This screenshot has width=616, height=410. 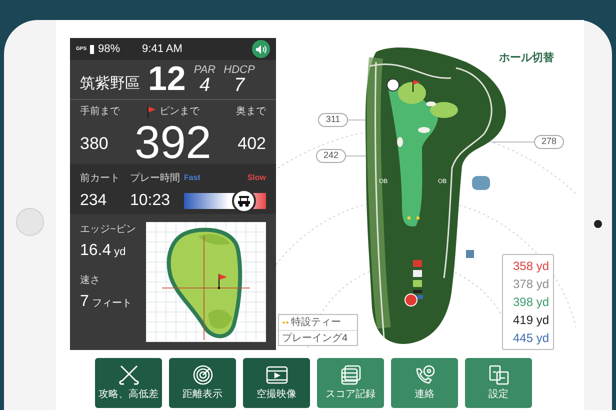 What do you see at coordinates (277, 375) in the screenshot?
I see `video-icon` at bounding box center [277, 375].